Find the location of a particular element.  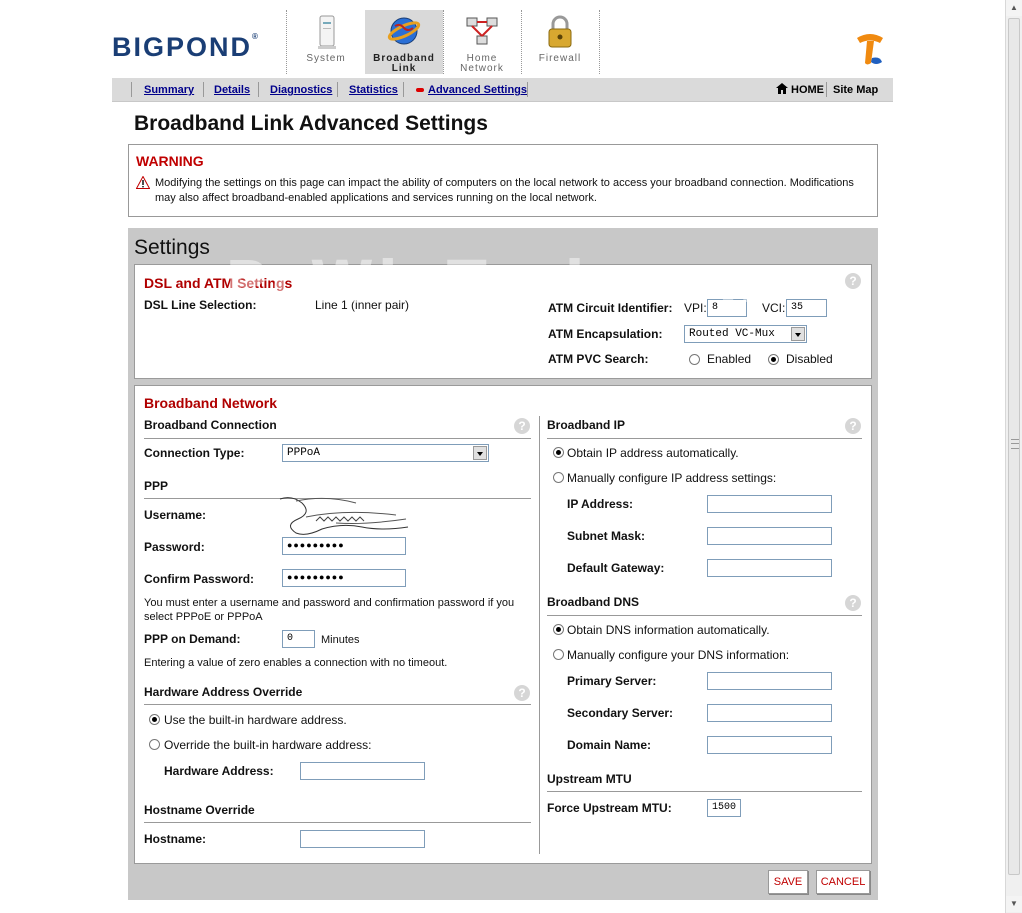

home-icon is located at coordinates (782, 88).